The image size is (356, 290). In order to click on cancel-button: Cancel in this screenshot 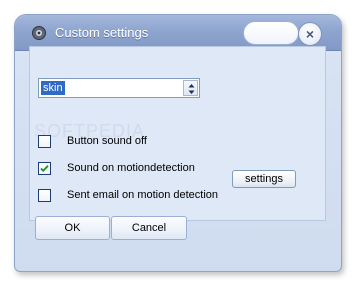, I will do `click(149, 228)`.